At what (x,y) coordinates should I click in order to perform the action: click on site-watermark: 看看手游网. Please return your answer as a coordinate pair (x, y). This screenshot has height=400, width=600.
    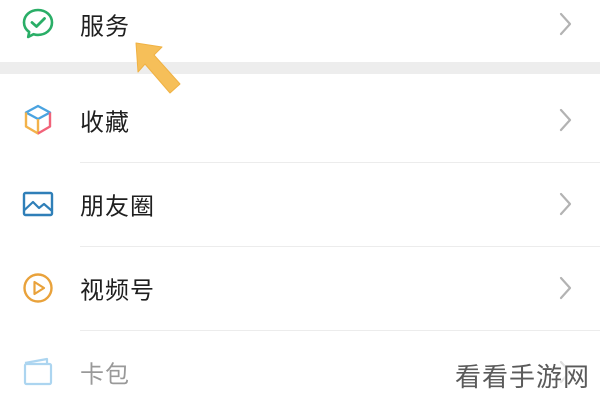
    Looking at the image, I should click on (522, 378).